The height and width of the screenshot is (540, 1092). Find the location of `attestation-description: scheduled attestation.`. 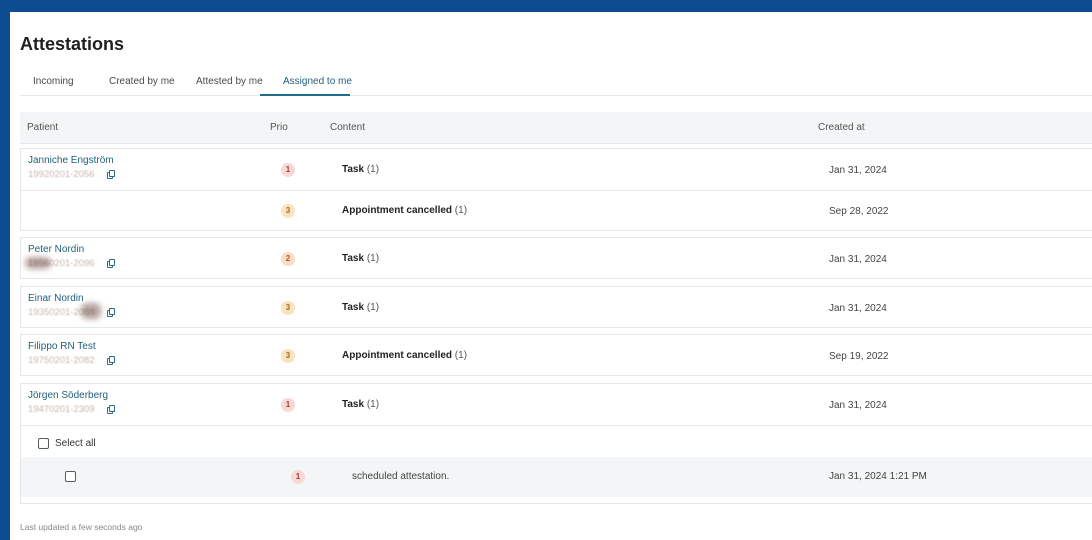

attestation-description: scheduled attestation. is located at coordinates (401, 476).